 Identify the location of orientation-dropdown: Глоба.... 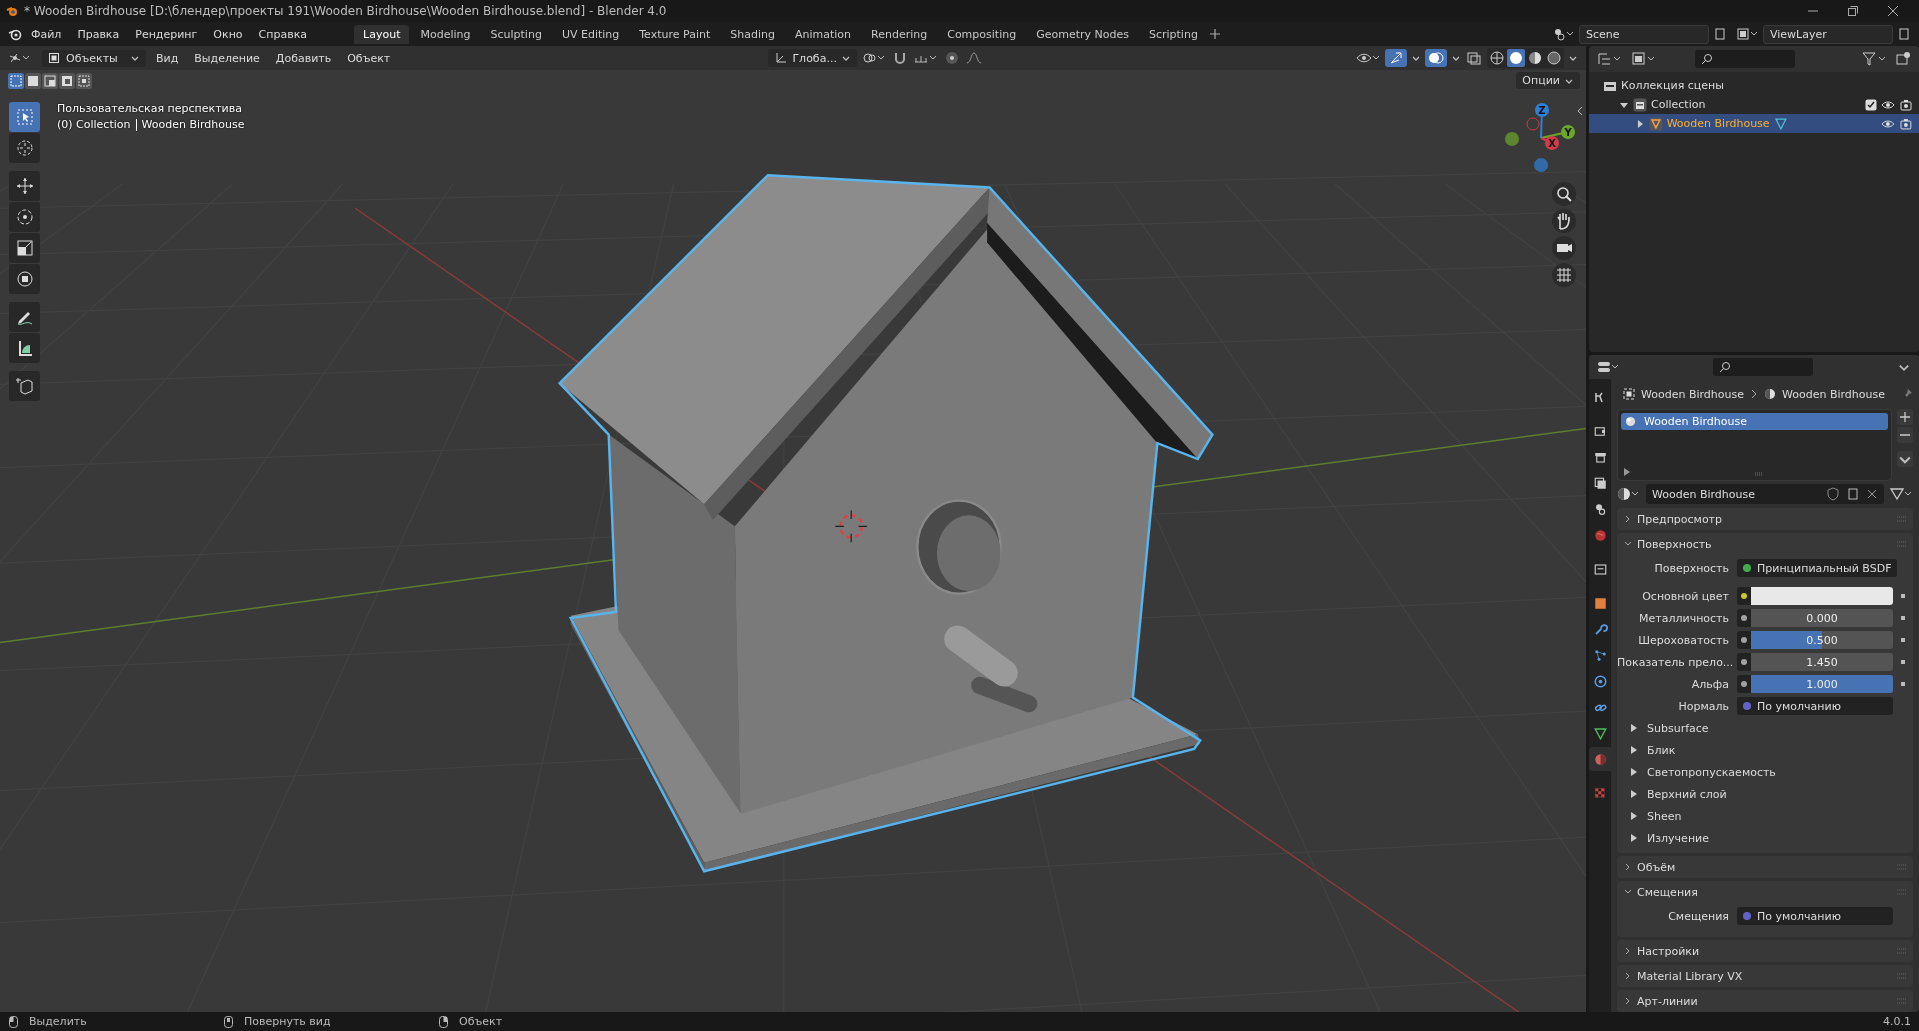
(812, 58).